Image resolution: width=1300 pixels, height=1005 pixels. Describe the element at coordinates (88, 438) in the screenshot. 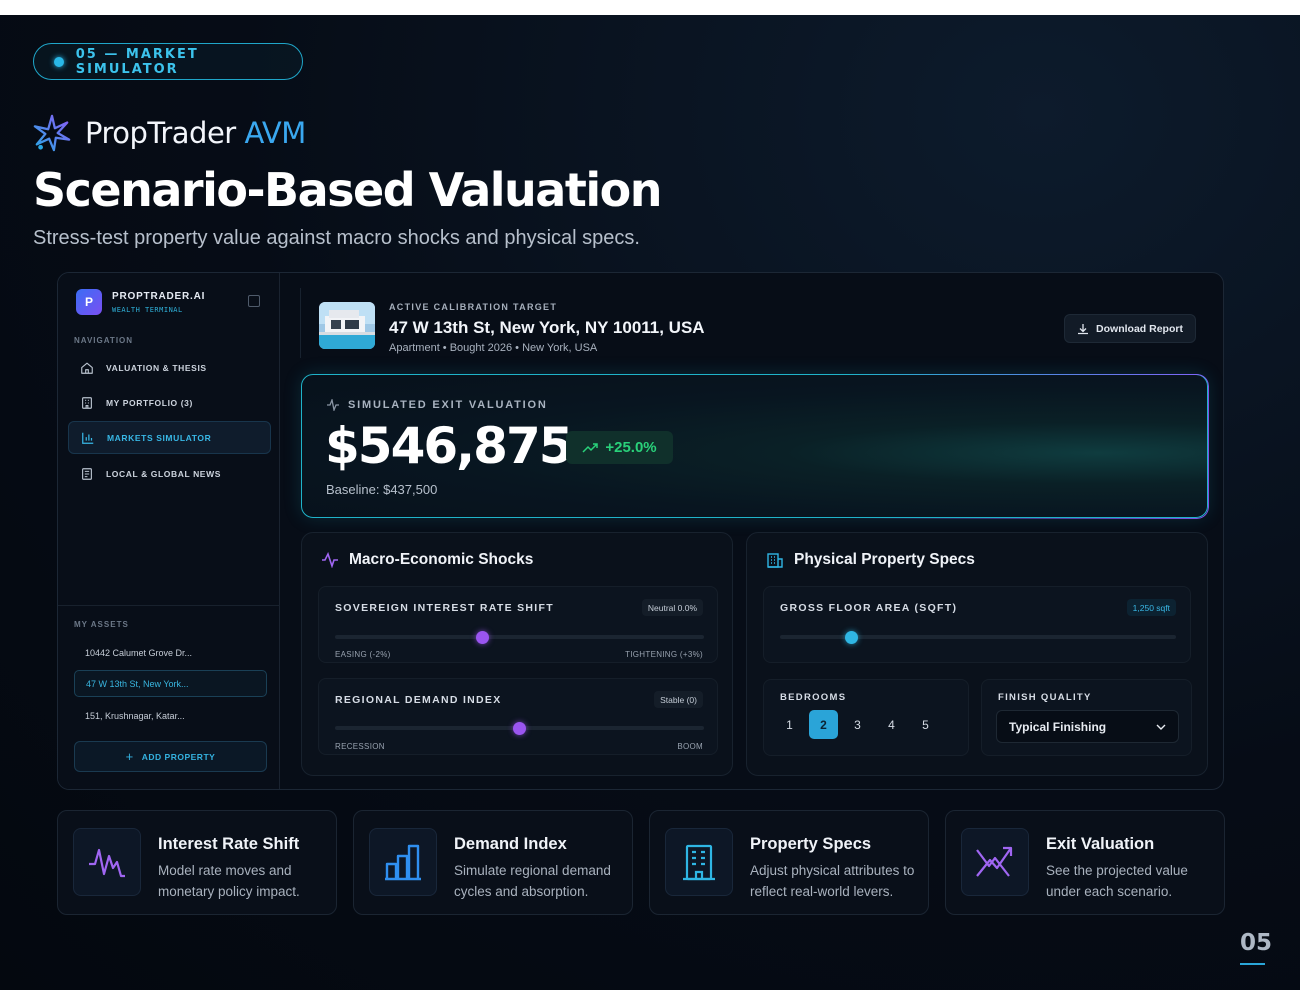

I see `bar-chart-icon` at that location.